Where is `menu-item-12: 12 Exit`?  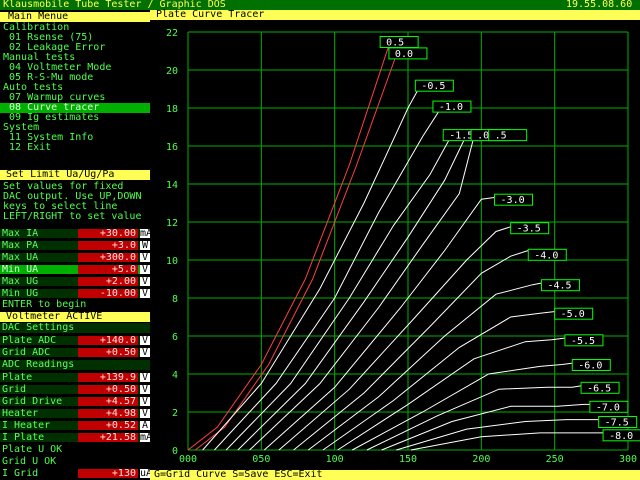 menu-item-12: 12 Exit is located at coordinates (75, 148).